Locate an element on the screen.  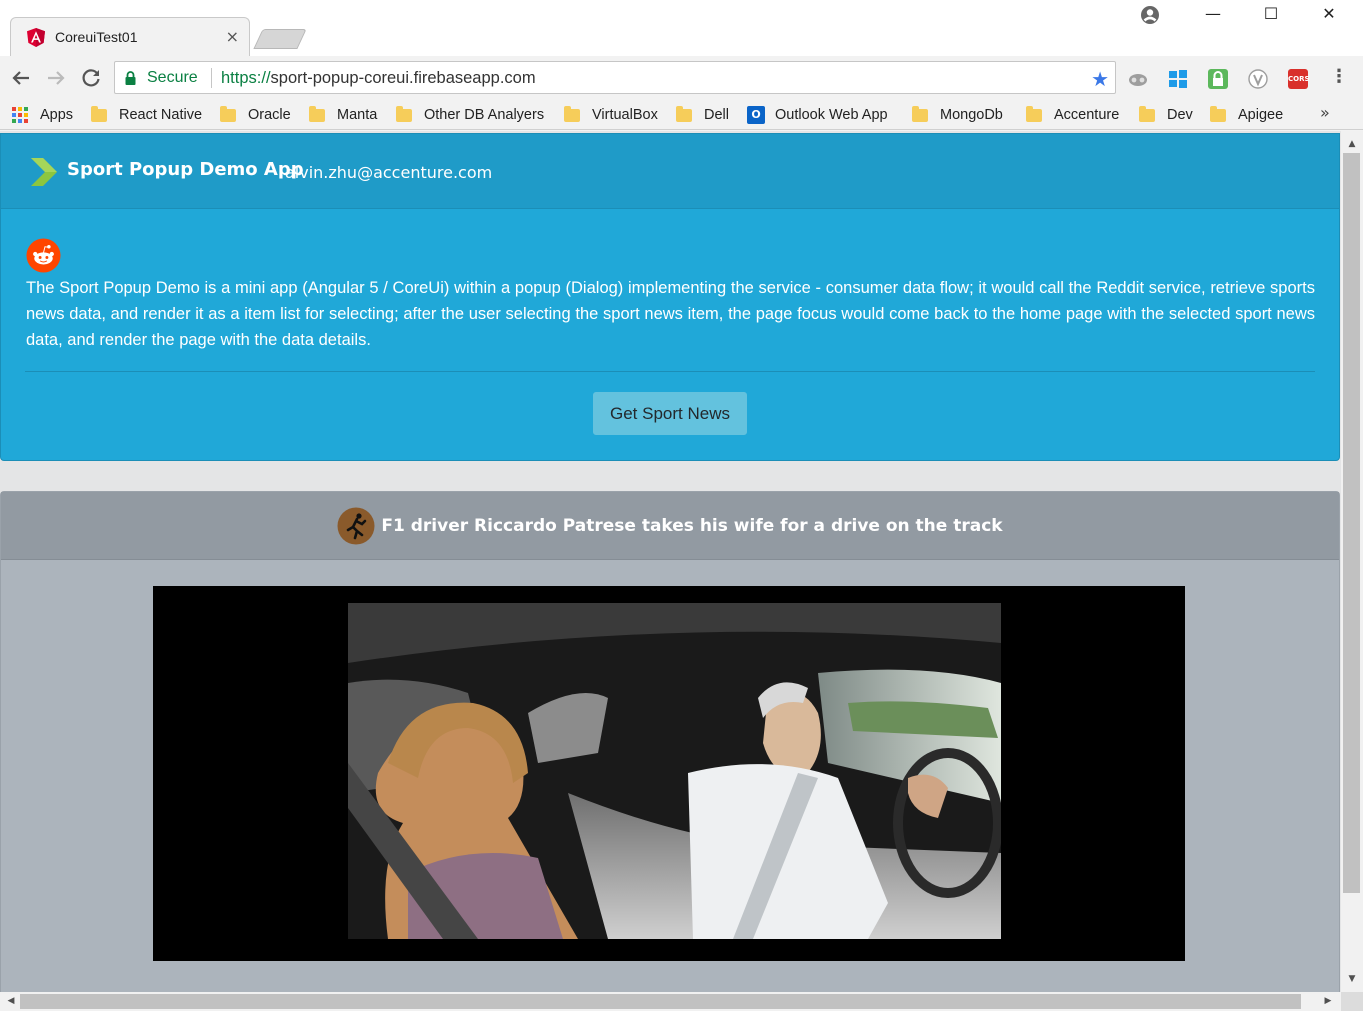
scrollbar-corner is located at coordinates (1352, 1001).